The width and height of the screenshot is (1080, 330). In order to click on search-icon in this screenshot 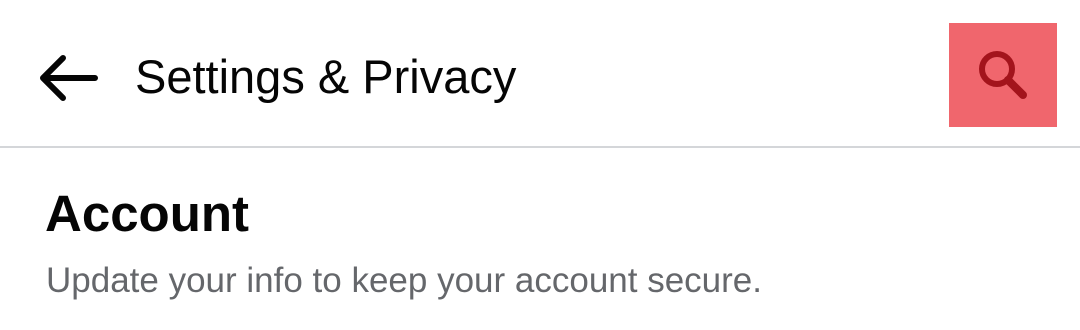, I will do `click(1003, 75)`.